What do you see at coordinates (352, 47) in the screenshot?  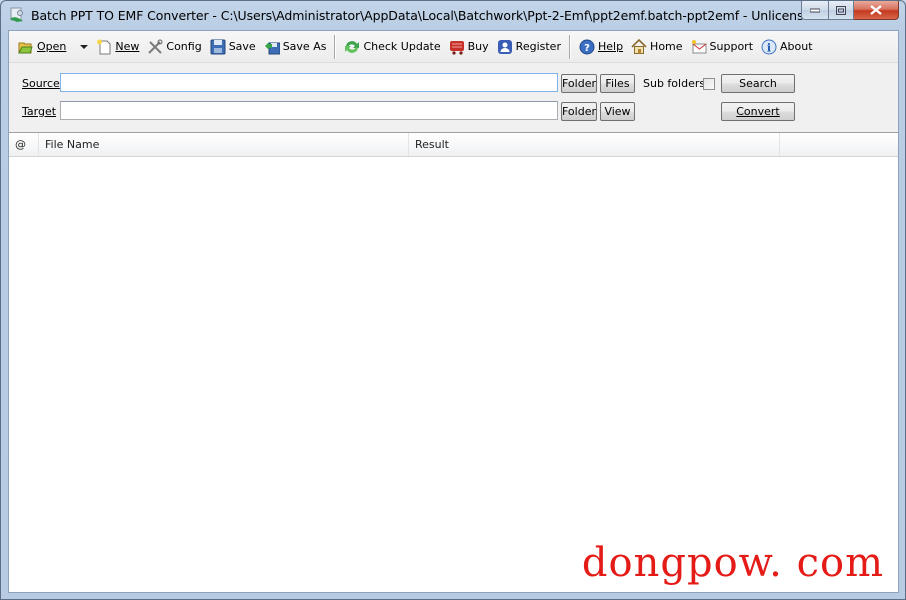 I see `refresh-icon` at bounding box center [352, 47].